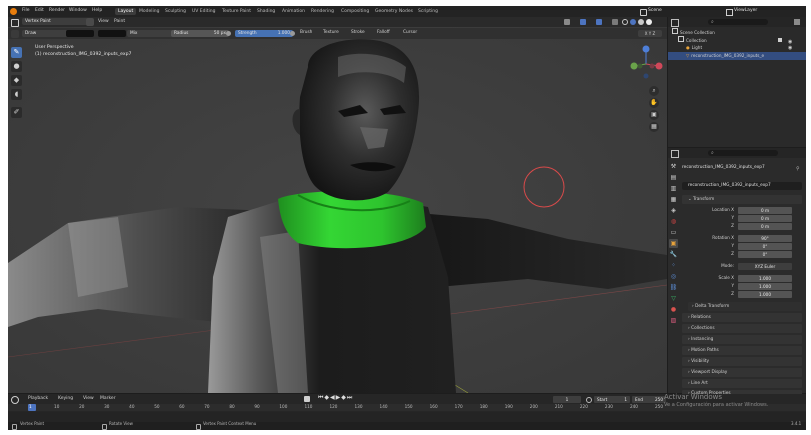  I want to click on workspace-tab-texture-paint: Texture Paint, so click(236, 11).